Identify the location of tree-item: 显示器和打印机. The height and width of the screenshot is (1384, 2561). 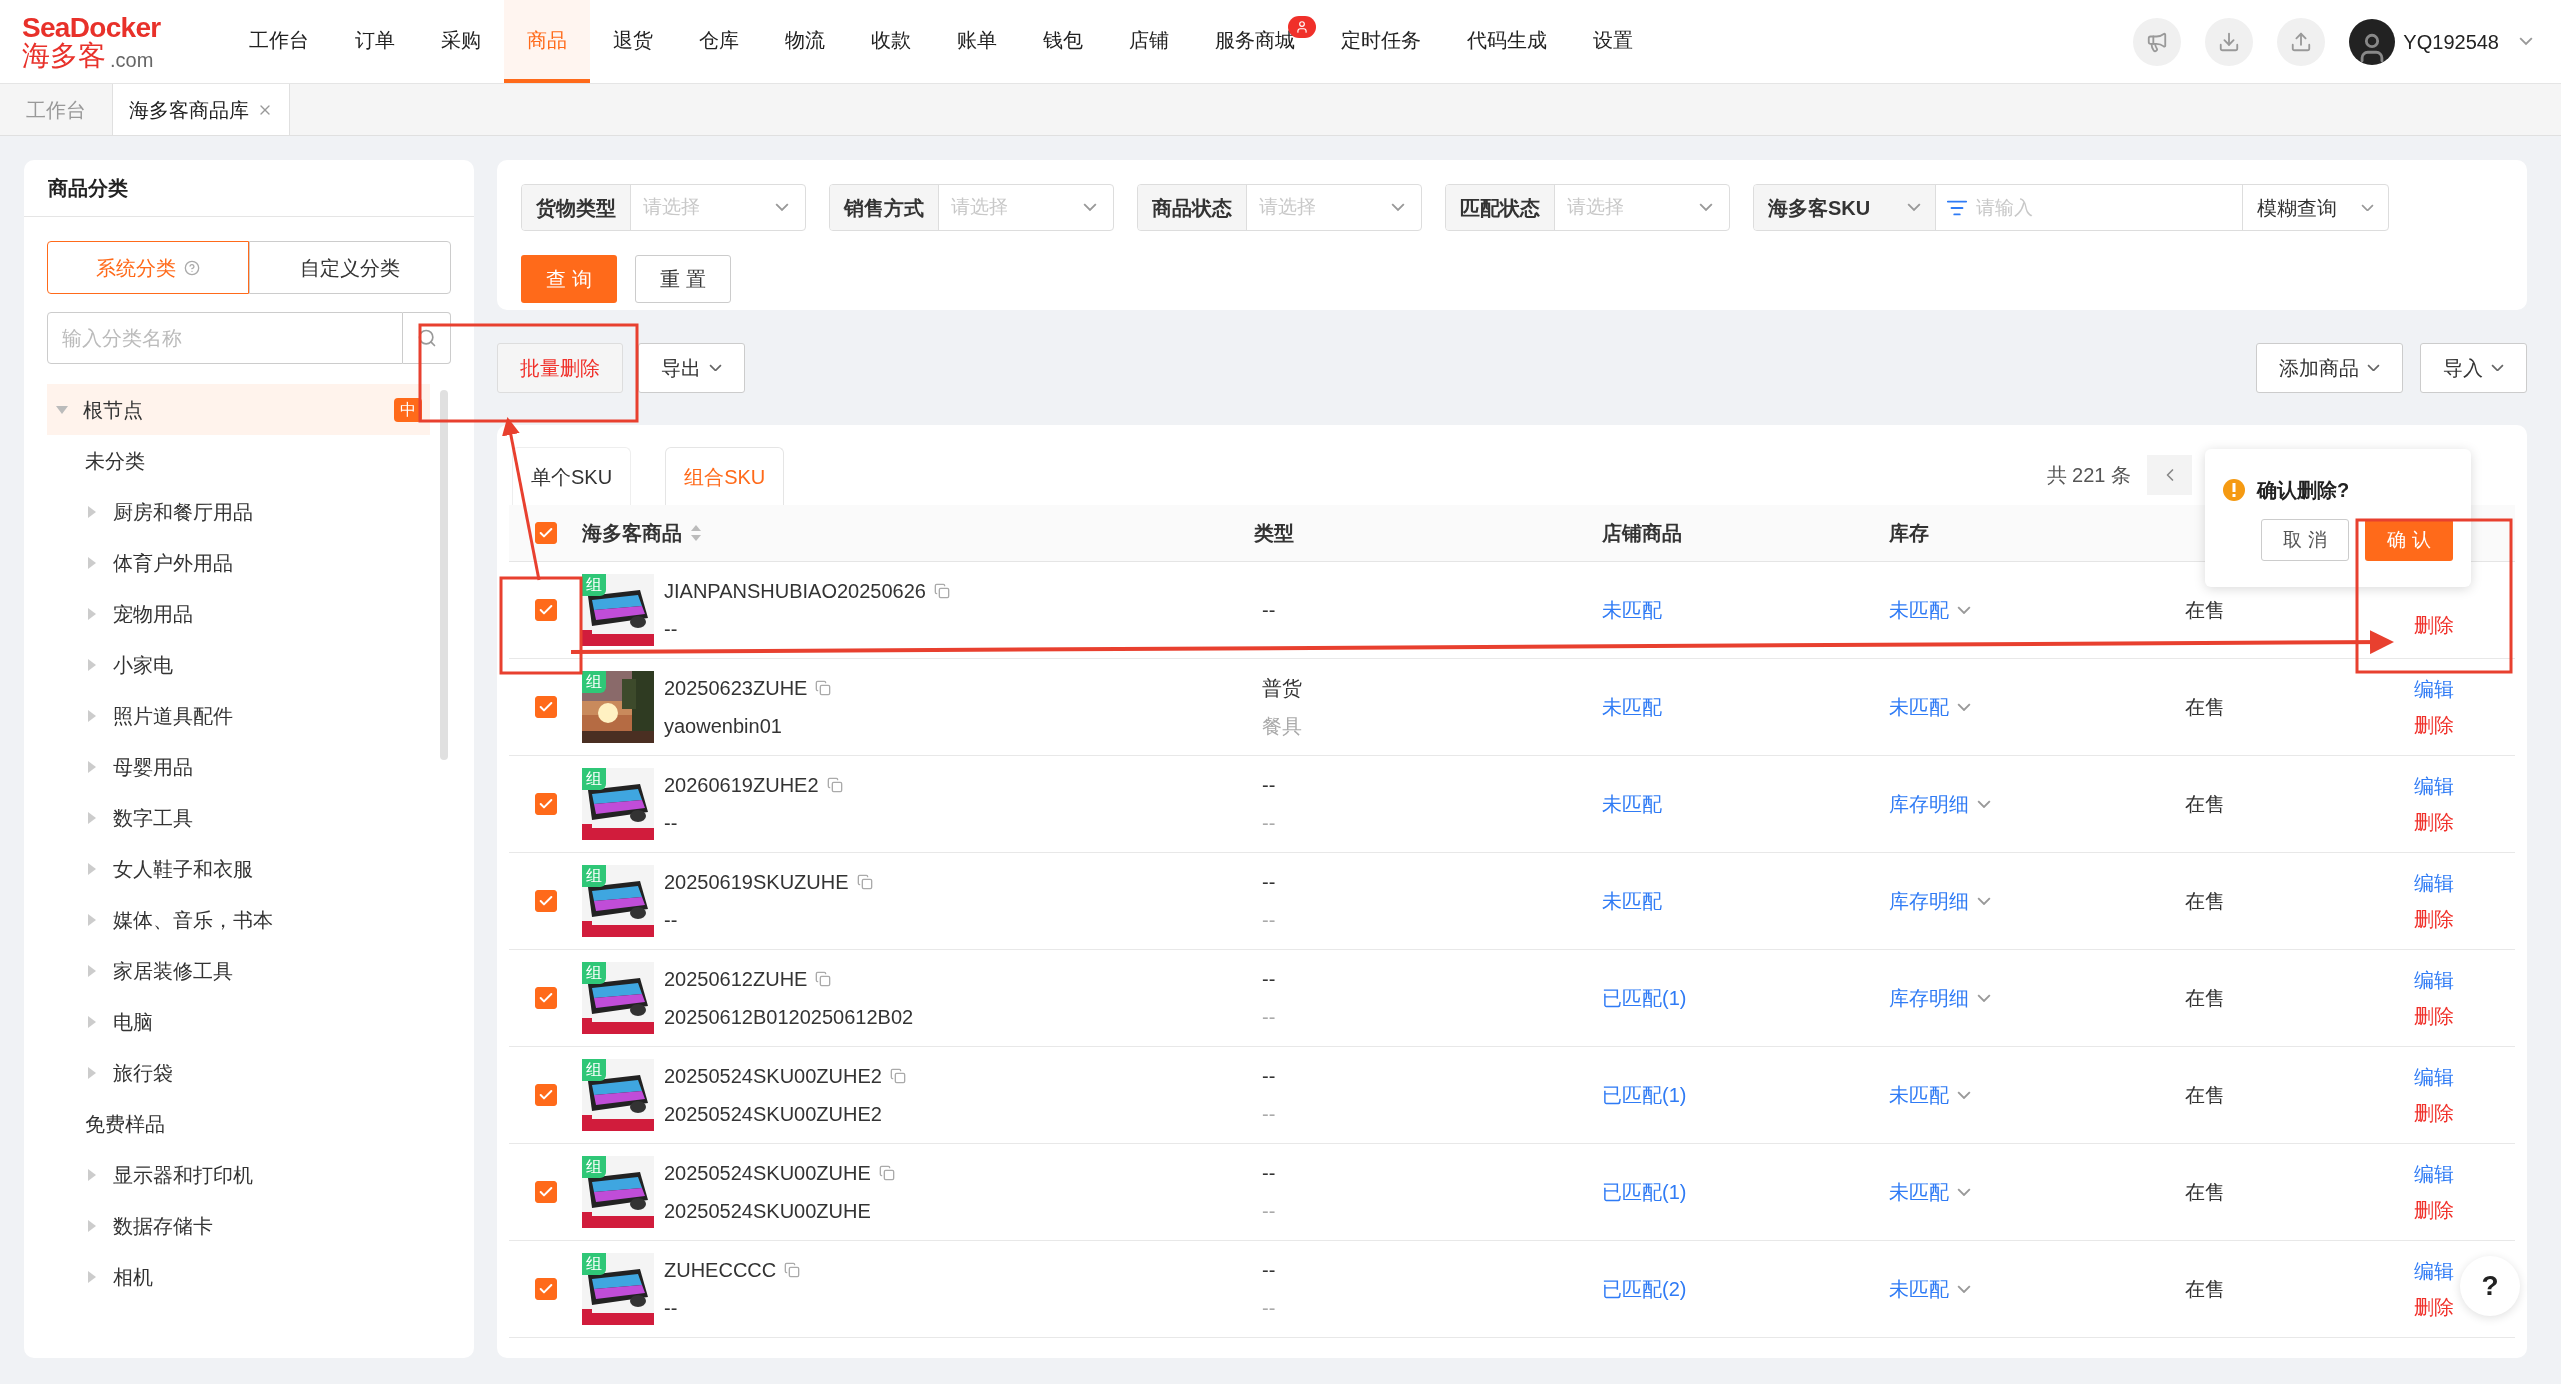
(238, 1174).